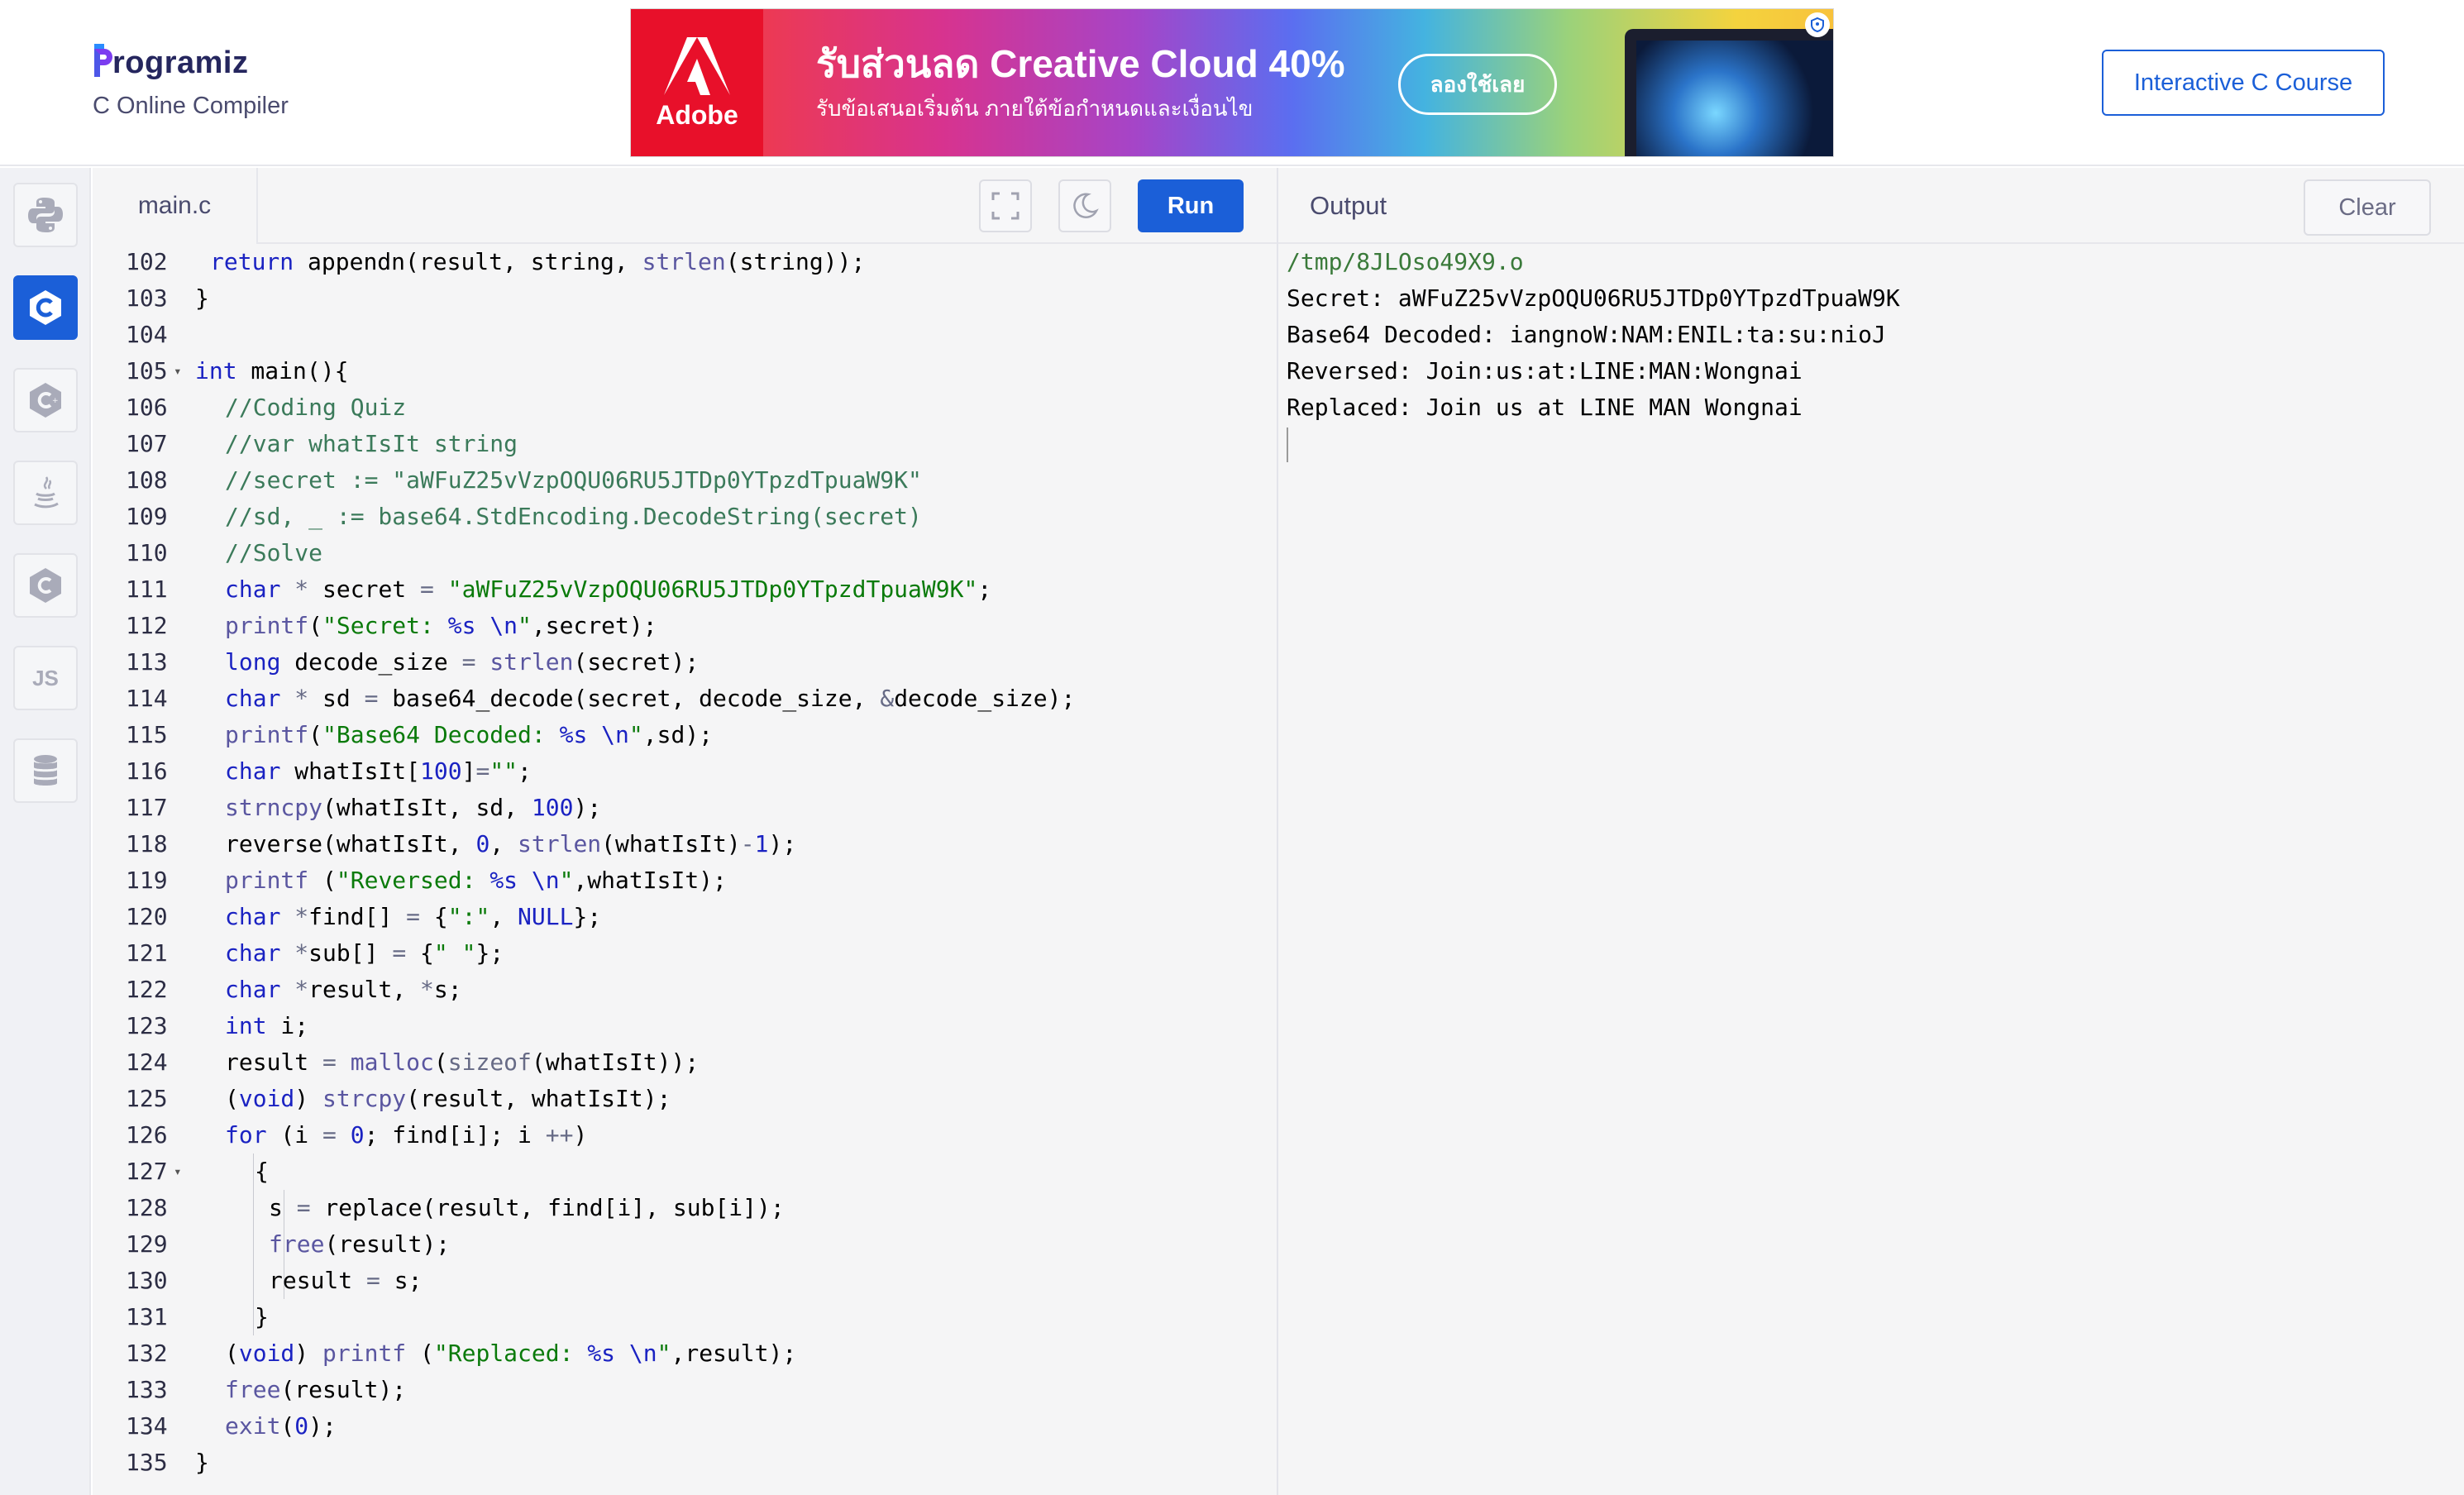 This screenshot has height=1495, width=2464. Describe the element at coordinates (147, 370) in the screenshot. I see `line-number: 105` at that location.